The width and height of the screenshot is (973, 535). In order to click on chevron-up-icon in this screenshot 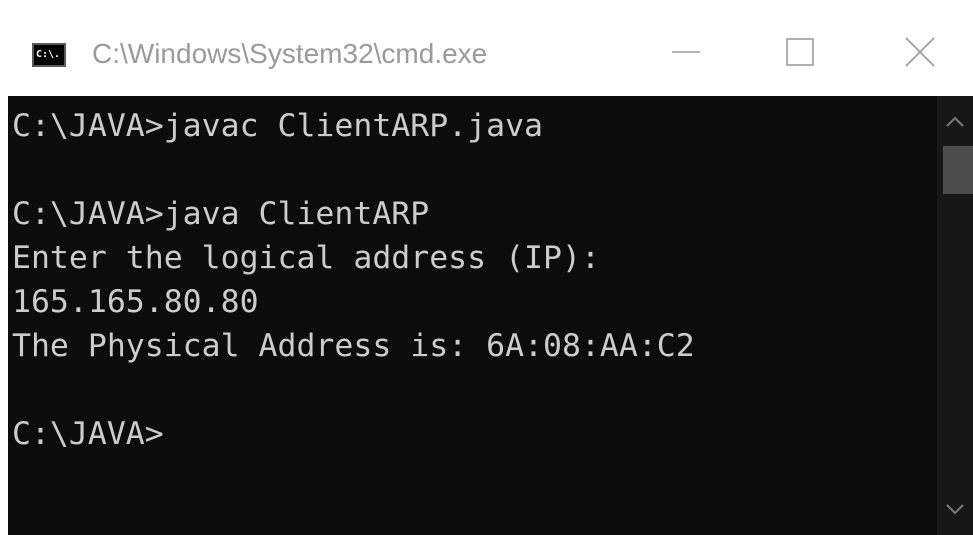, I will do `click(955, 121)`.